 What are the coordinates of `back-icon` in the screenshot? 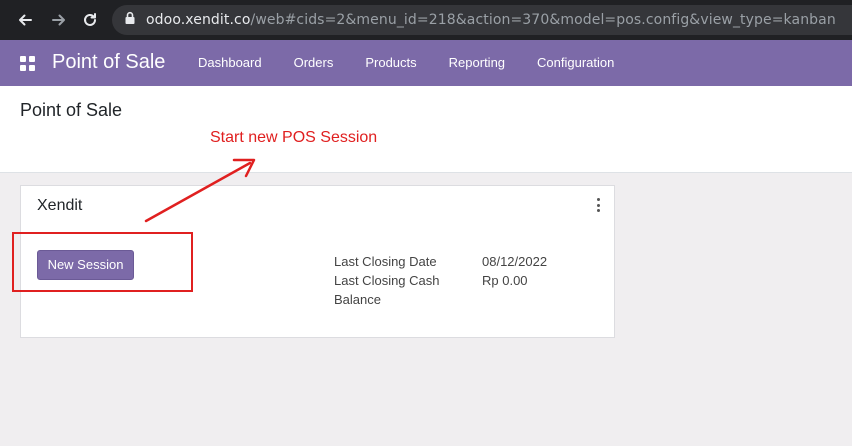 It's located at (25, 20).